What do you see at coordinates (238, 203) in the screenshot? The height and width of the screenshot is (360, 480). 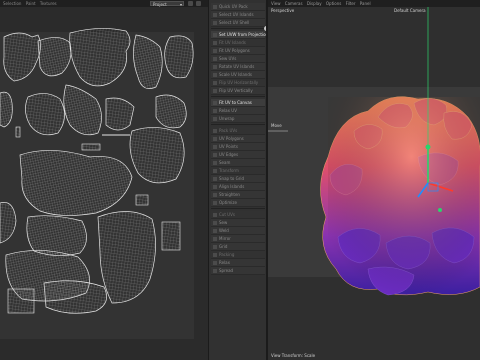 I see `tool-item: Optimize` at bounding box center [238, 203].